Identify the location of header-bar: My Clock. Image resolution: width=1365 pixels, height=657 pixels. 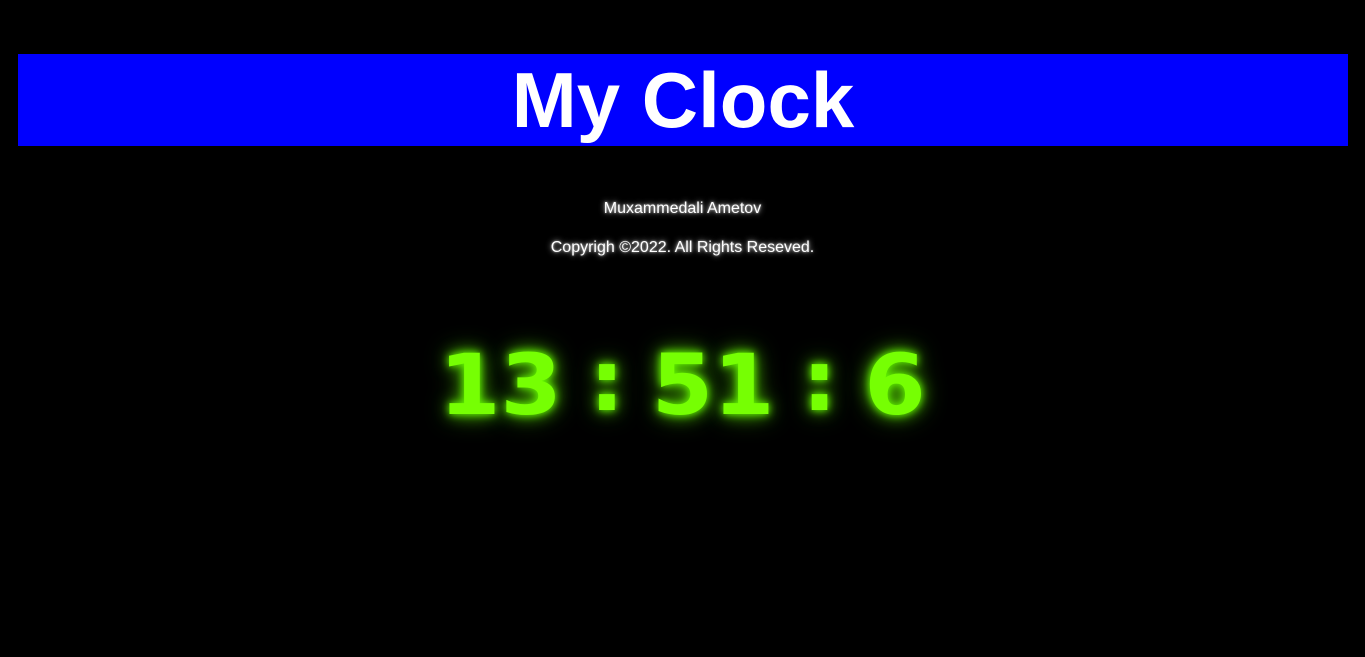
(683, 100).